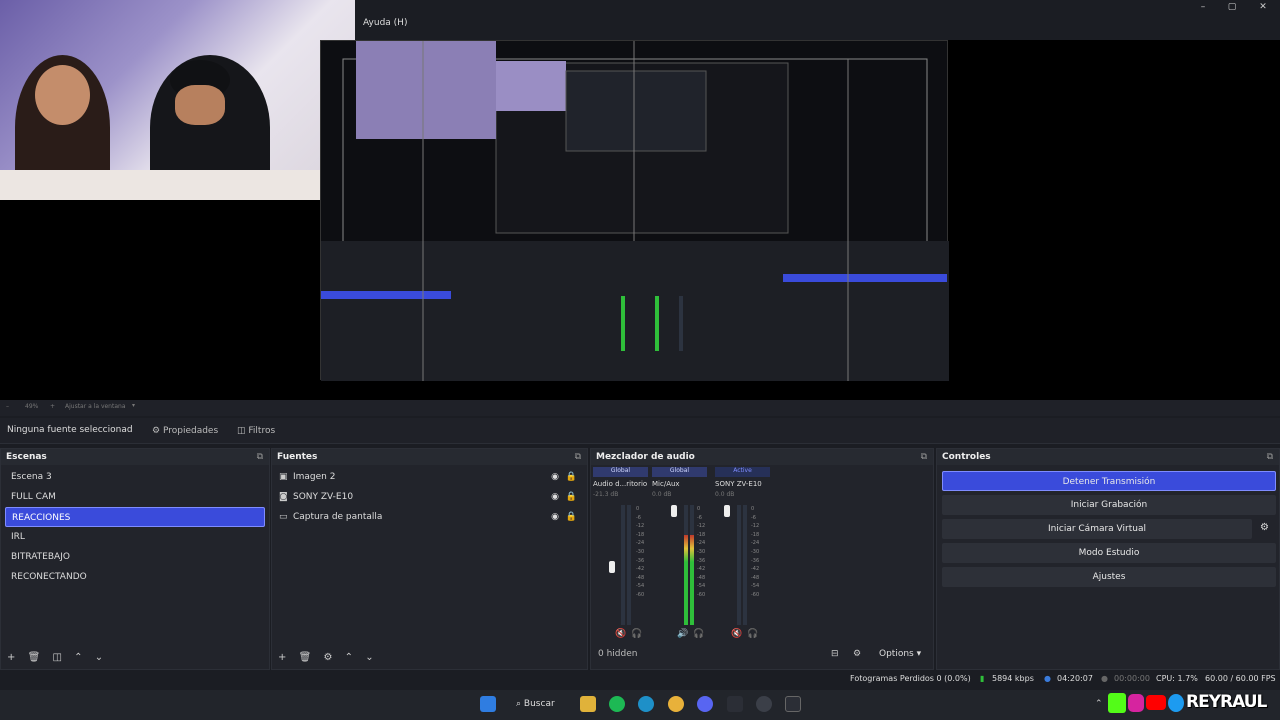 This screenshot has height=720, width=1280. What do you see at coordinates (7, 406) in the screenshot?
I see `zoom-minus-icon: –` at bounding box center [7, 406].